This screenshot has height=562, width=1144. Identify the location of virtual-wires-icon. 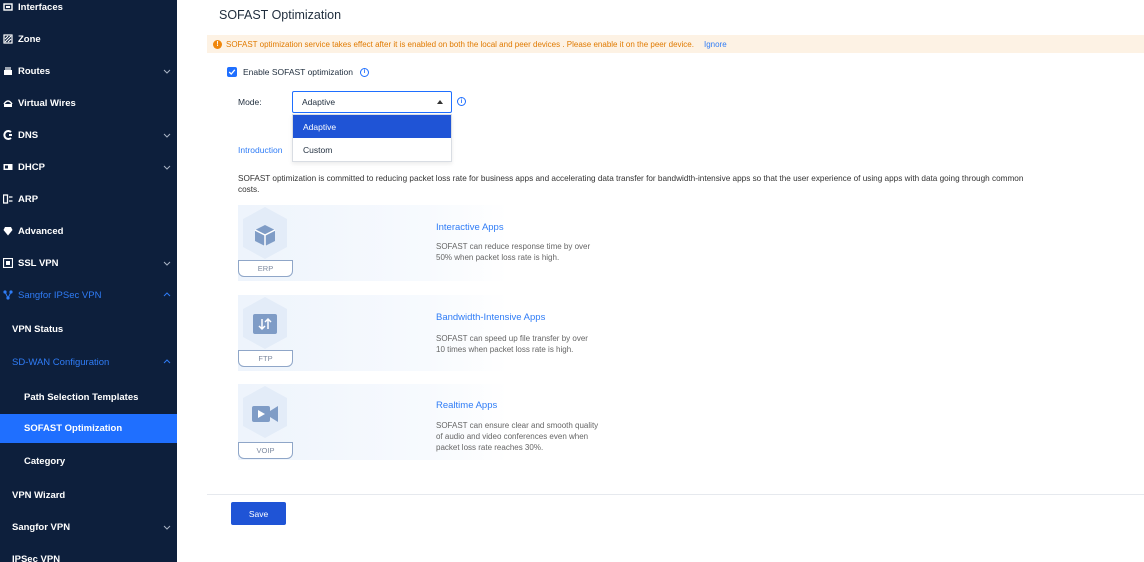
(8, 103).